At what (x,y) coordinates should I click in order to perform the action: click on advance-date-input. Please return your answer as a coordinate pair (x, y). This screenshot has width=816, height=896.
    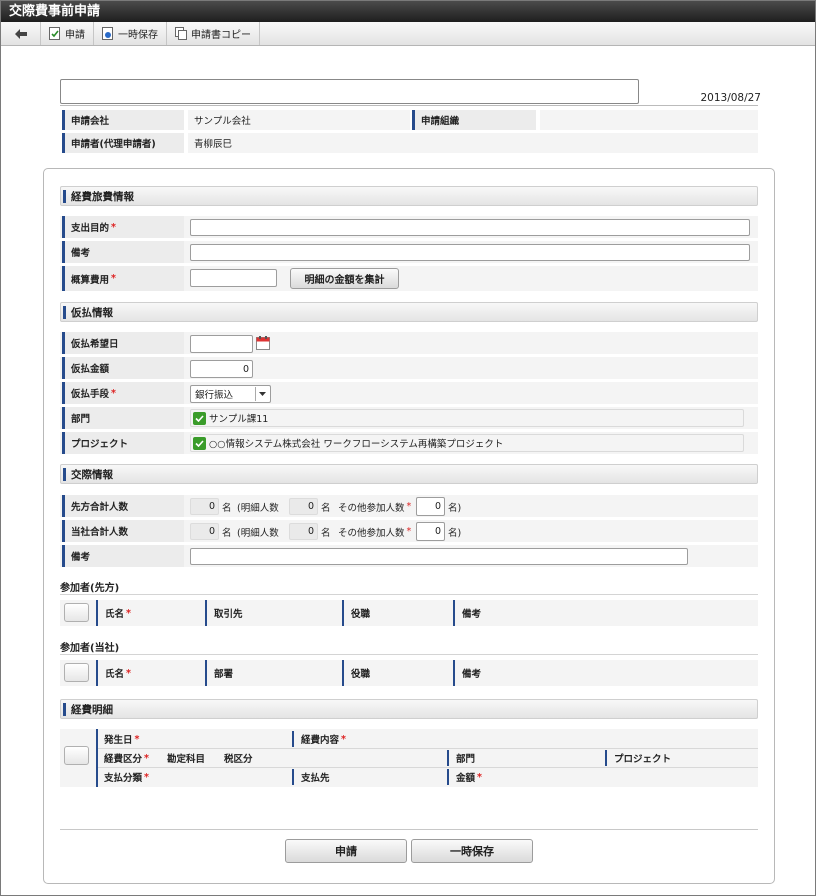
    Looking at the image, I should click on (221, 344).